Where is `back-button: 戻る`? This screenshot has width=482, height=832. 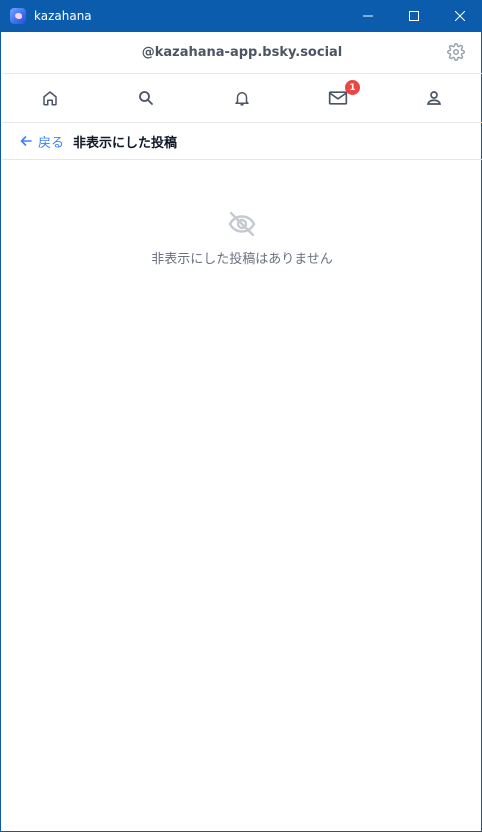
back-button: 戻る is located at coordinates (42, 141).